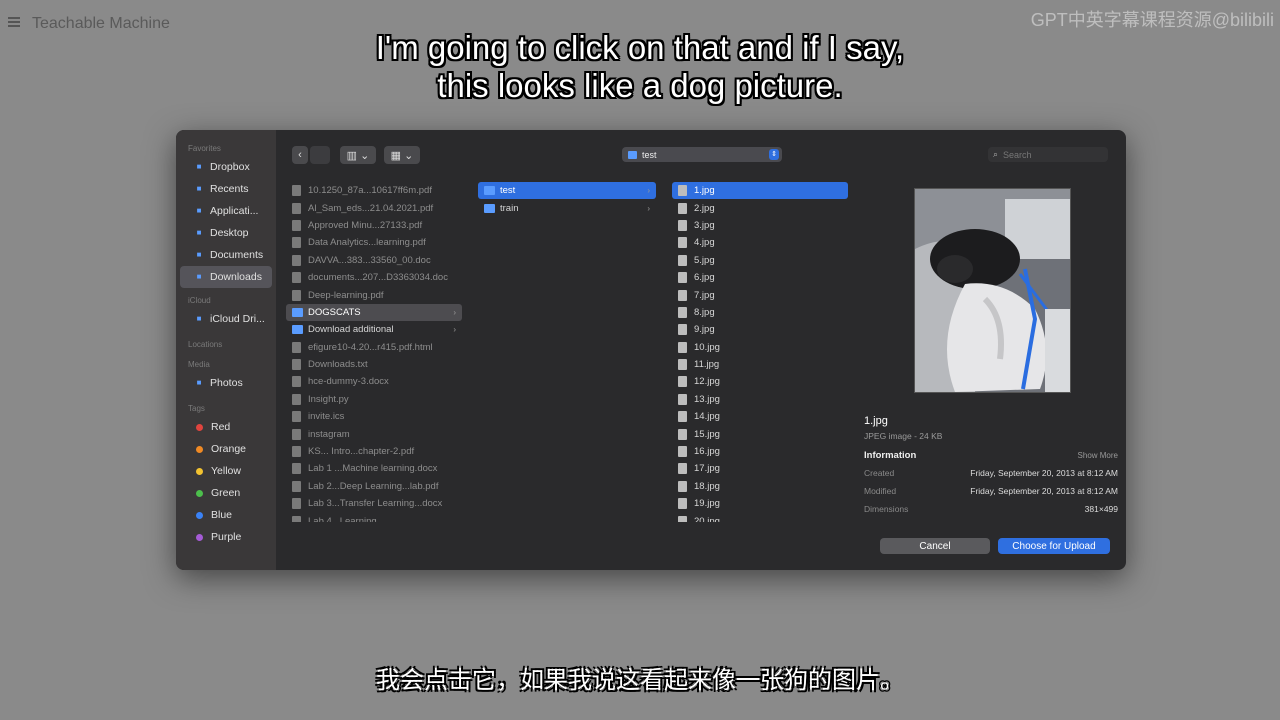 The height and width of the screenshot is (720, 1280). What do you see at coordinates (760, 503) in the screenshot?
I see `file-row: 19.jpg` at bounding box center [760, 503].